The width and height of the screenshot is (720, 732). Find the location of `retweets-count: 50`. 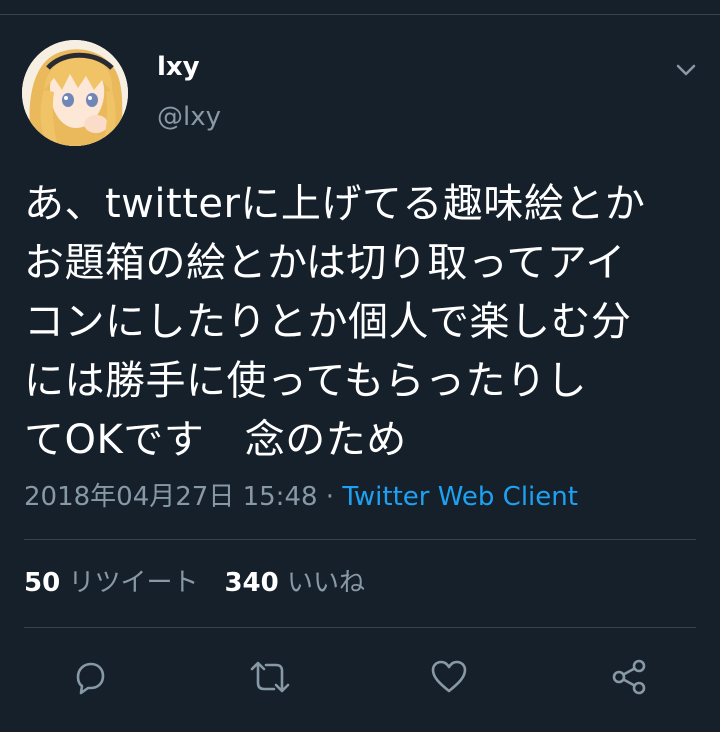

retweets-count: 50 is located at coordinates (42, 583).